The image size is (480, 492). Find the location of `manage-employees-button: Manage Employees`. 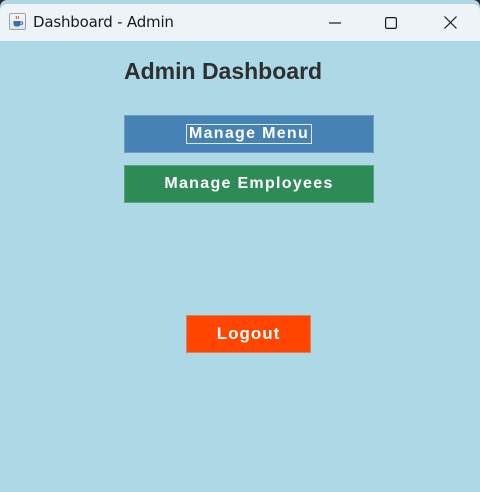

manage-employees-button: Manage Employees is located at coordinates (249, 184).